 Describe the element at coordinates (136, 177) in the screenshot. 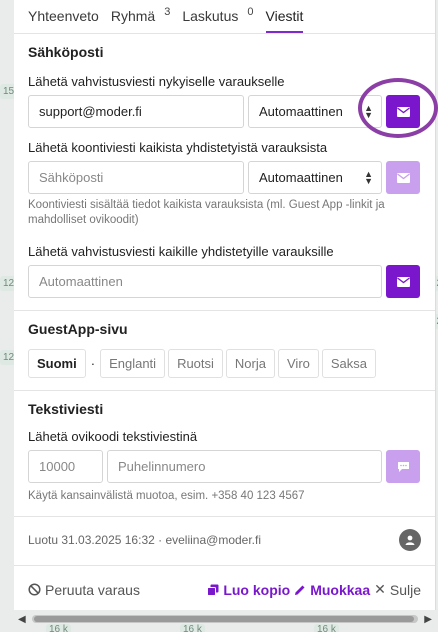

I see `account-message-email-input: Sähköposti` at that location.